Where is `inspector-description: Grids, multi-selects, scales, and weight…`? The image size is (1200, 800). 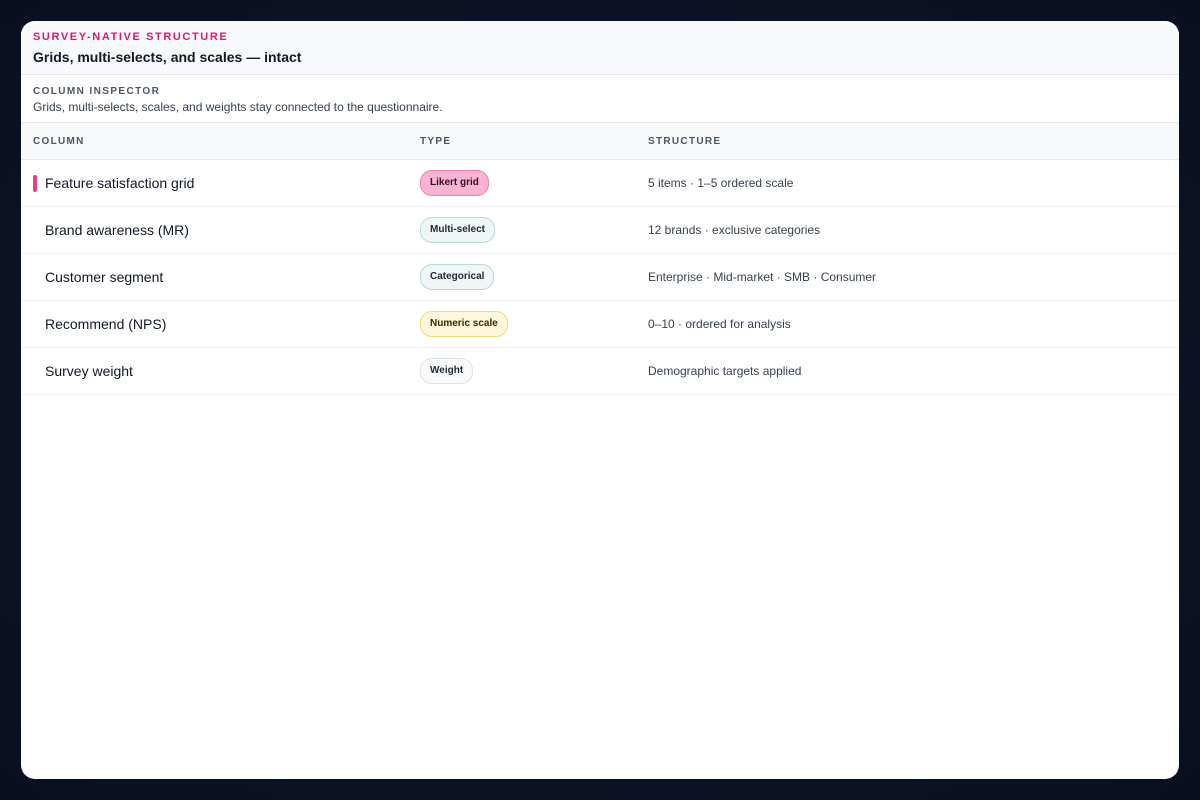
inspector-description: Grids, multi-selects, scales, and weight… is located at coordinates (238, 107).